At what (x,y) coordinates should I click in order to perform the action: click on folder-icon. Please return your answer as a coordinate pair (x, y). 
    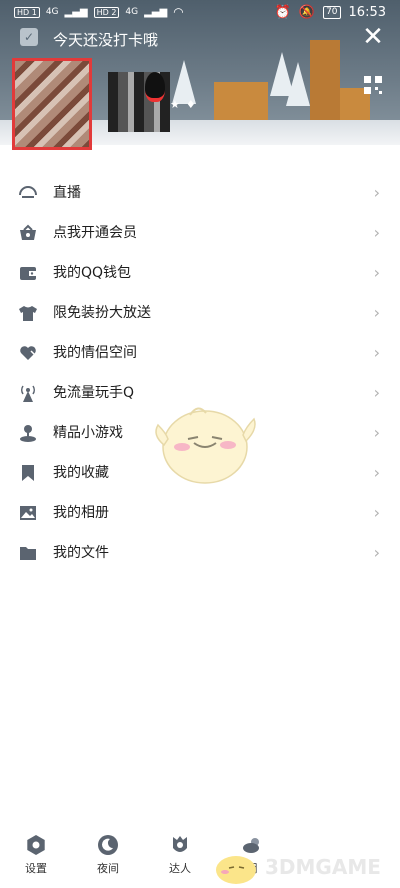
    Looking at the image, I should click on (28, 553).